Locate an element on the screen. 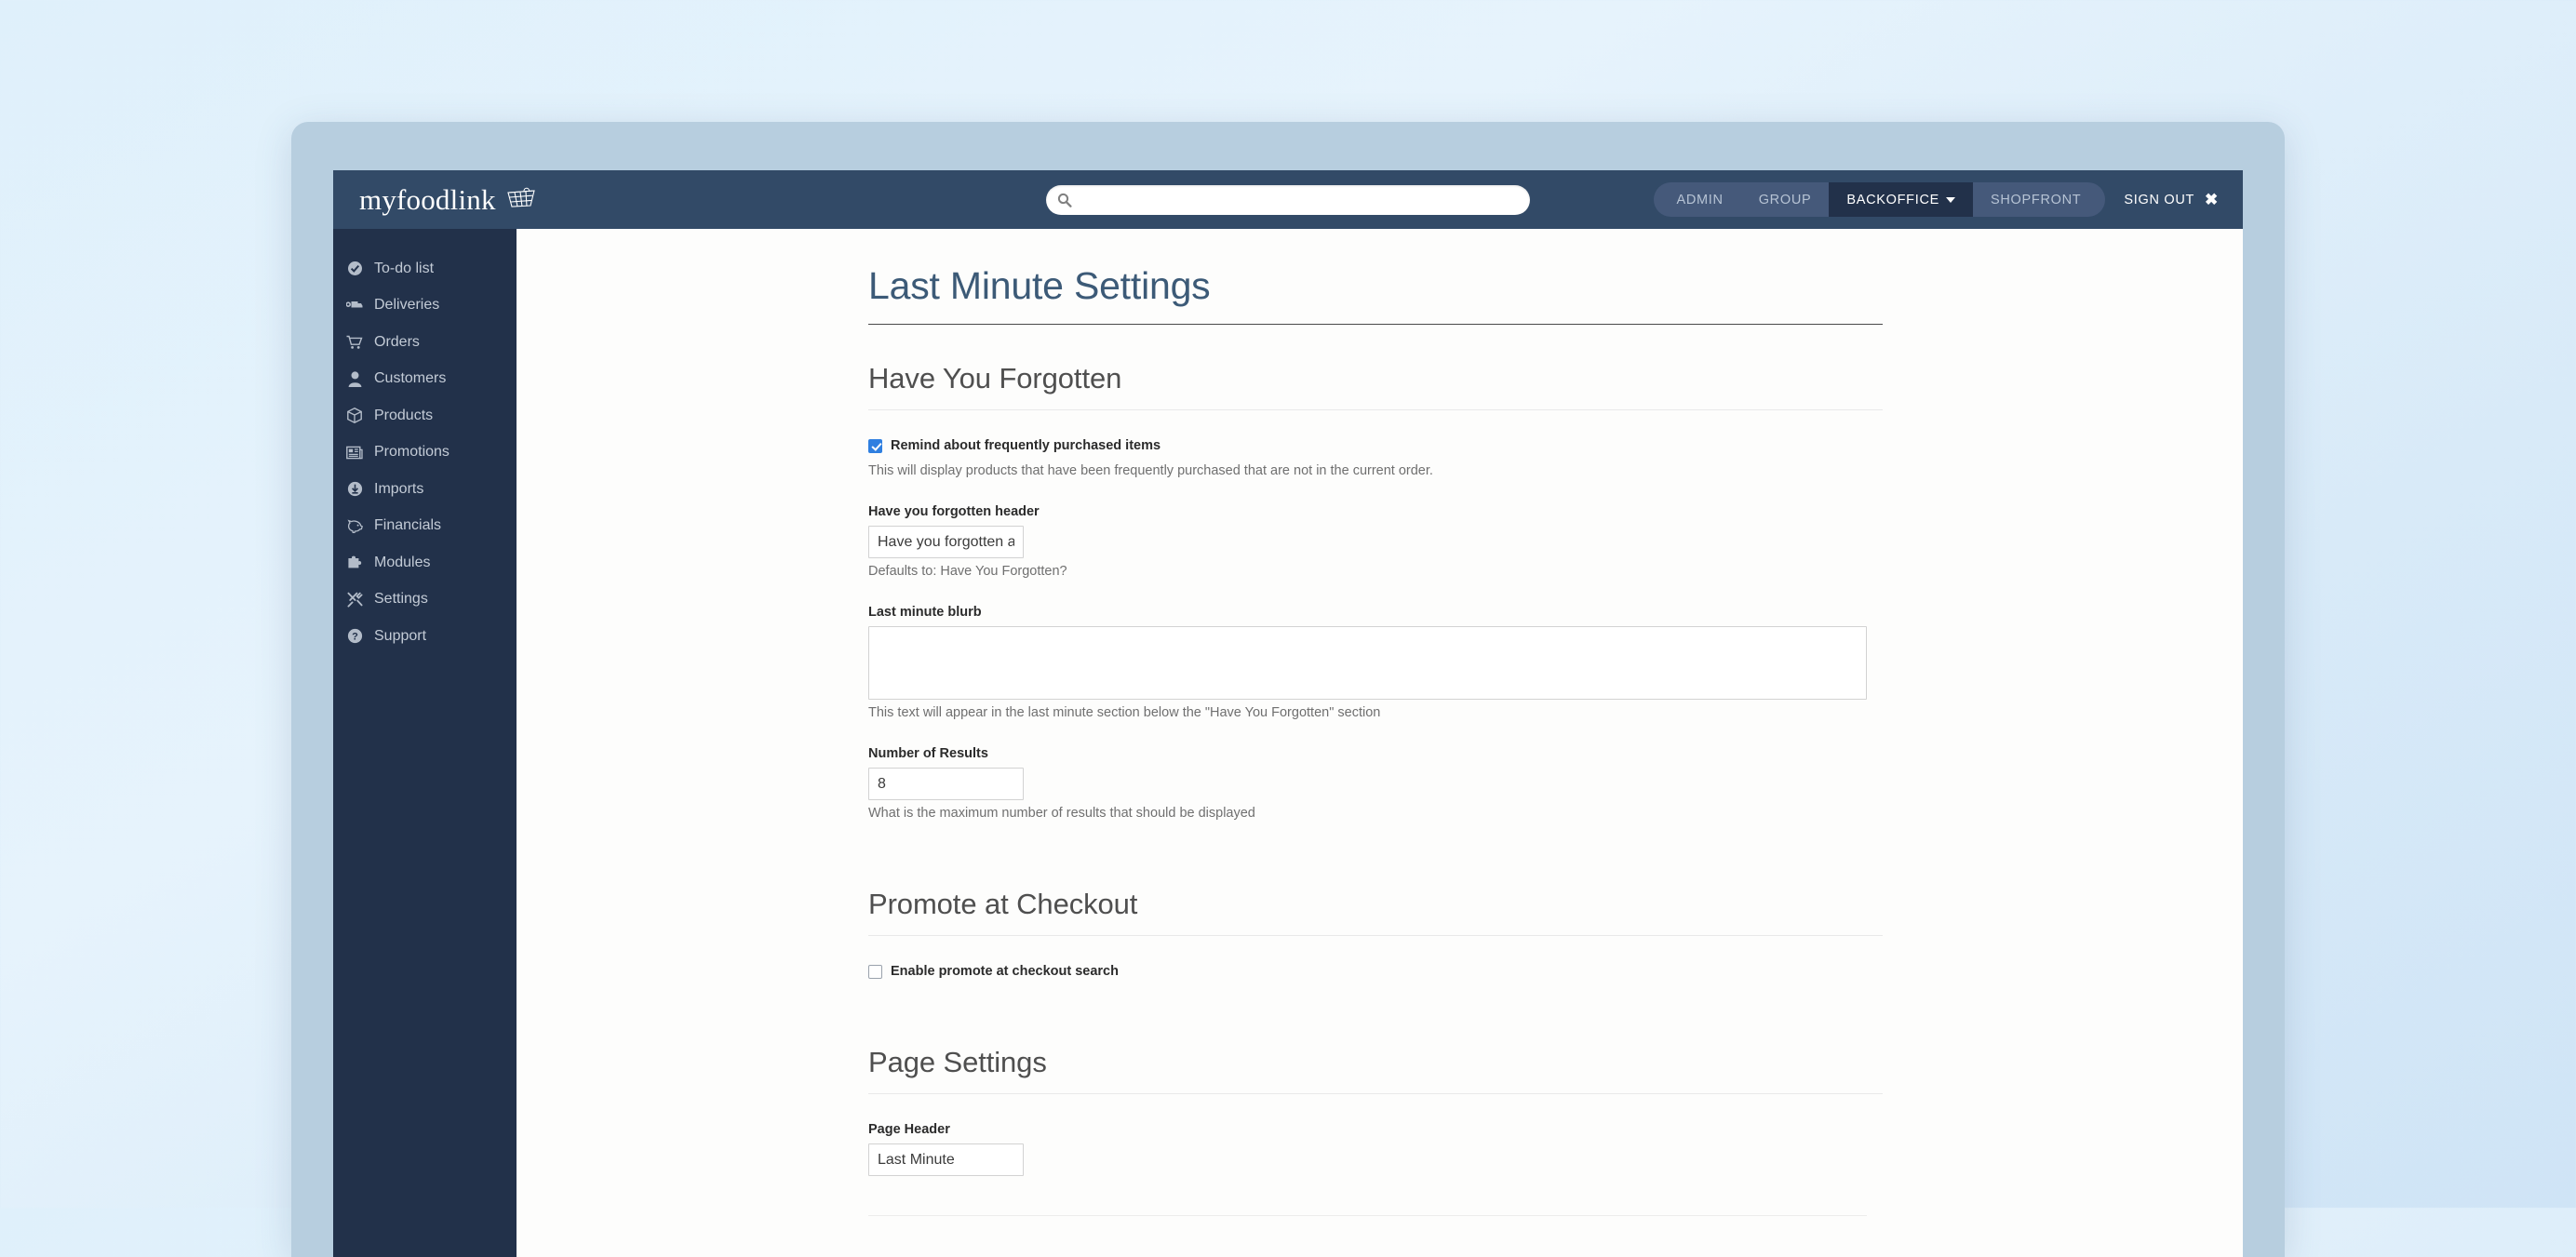 The height and width of the screenshot is (1257, 2576). sidebar-item-financials: Financials is located at coordinates (425, 526).